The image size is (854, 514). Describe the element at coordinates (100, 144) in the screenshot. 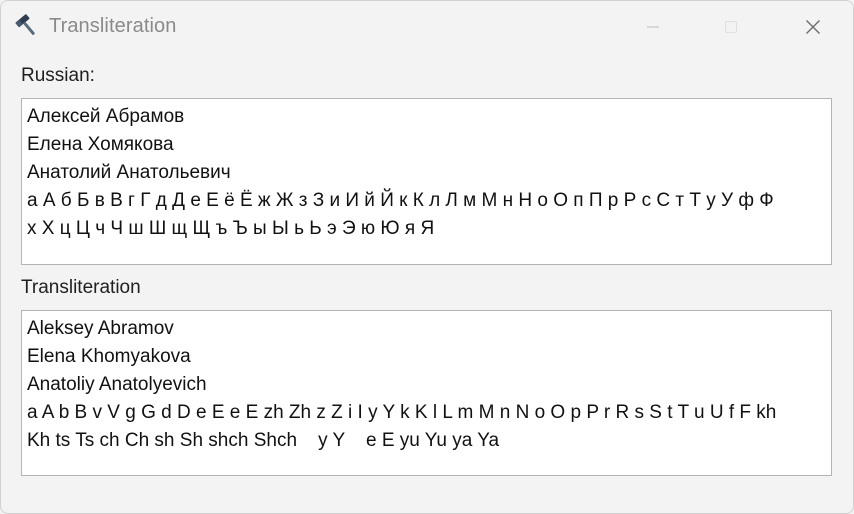

I see `russian-line: Елена Хомякова` at that location.